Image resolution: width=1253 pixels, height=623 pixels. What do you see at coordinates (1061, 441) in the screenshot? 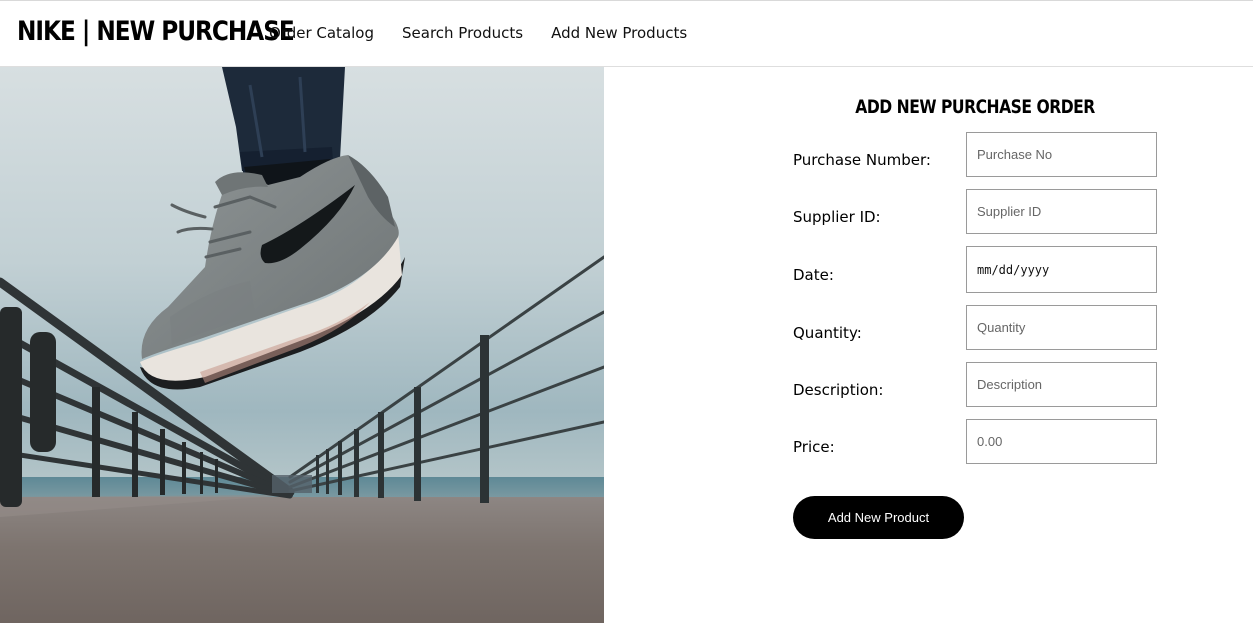
I see `price-input` at bounding box center [1061, 441].